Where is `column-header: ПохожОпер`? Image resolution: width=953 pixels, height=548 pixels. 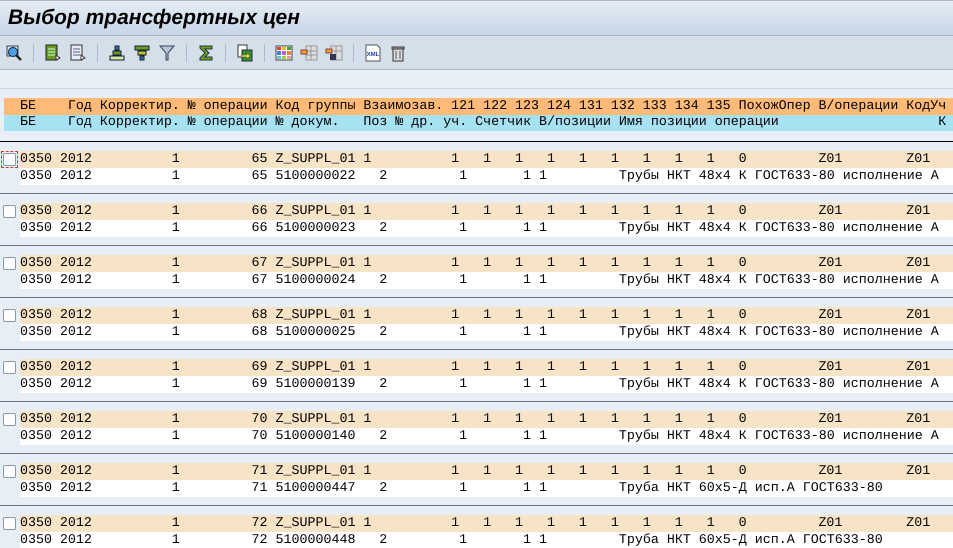 column-header: ПохожОпер is located at coordinates (774, 106).